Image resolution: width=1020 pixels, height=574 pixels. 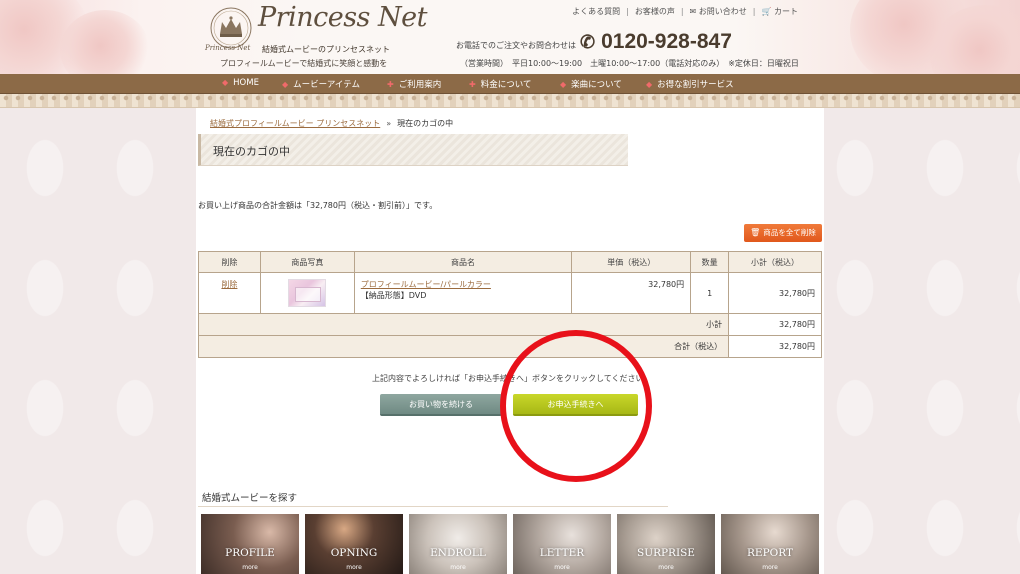 I want to click on phone-label: お電話でのご注文やお問合わせは, so click(x=516, y=45).